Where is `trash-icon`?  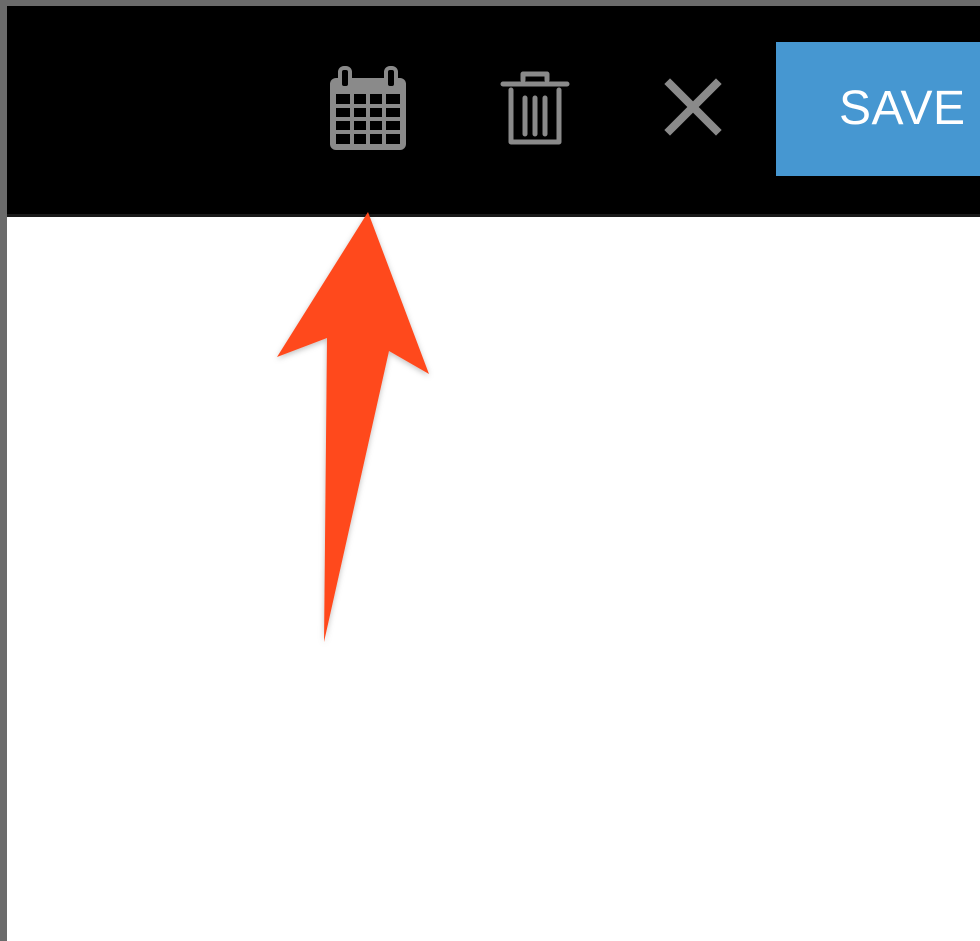 trash-icon is located at coordinates (535, 109).